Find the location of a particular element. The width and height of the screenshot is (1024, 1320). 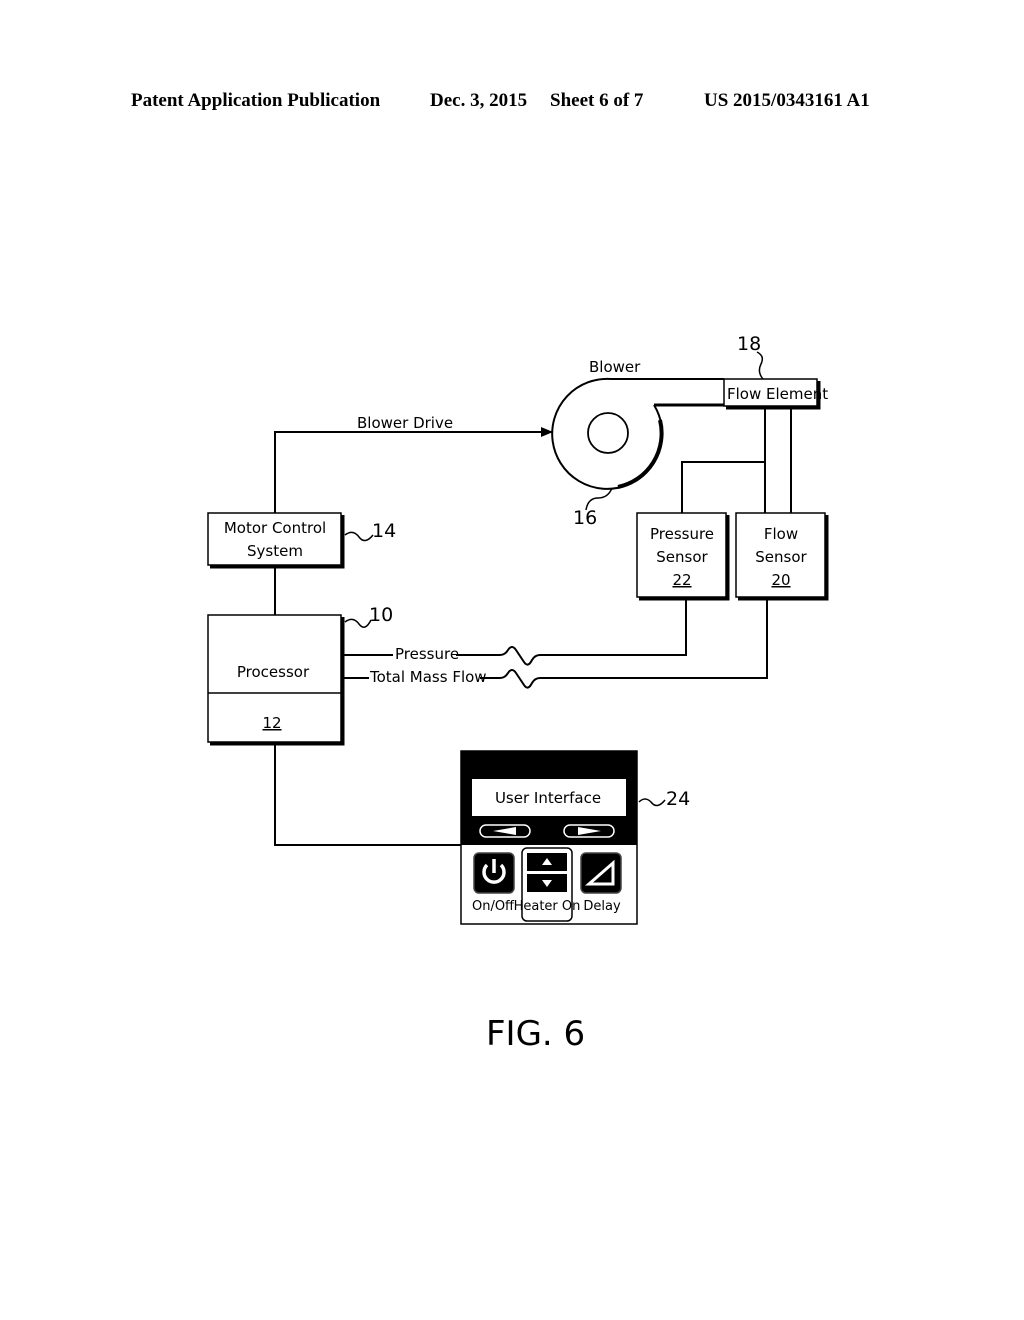

processor-callout-leader is located at coordinates (358, 623).